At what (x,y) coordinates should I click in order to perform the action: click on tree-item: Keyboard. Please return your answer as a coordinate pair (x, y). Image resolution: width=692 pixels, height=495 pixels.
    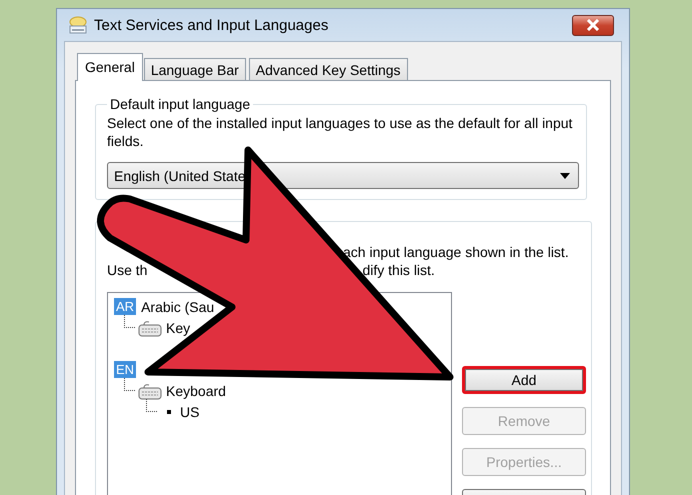
    Looking at the image, I should click on (196, 390).